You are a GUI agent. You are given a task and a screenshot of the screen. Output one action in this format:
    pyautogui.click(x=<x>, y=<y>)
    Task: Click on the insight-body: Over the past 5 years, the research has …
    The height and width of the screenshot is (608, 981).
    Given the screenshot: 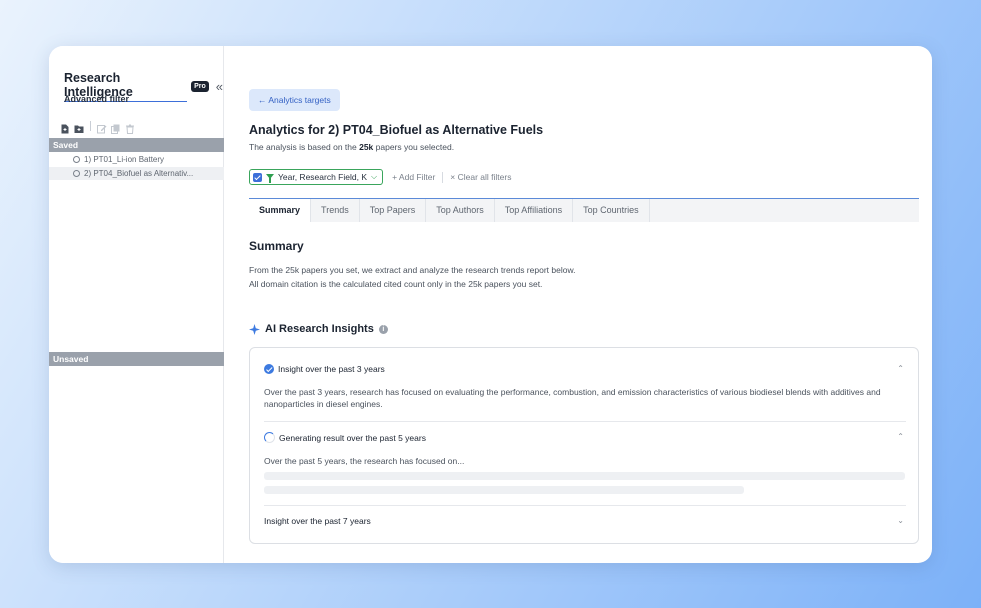 What is the action you would take?
    pyautogui.click(x=364, y=461)
    